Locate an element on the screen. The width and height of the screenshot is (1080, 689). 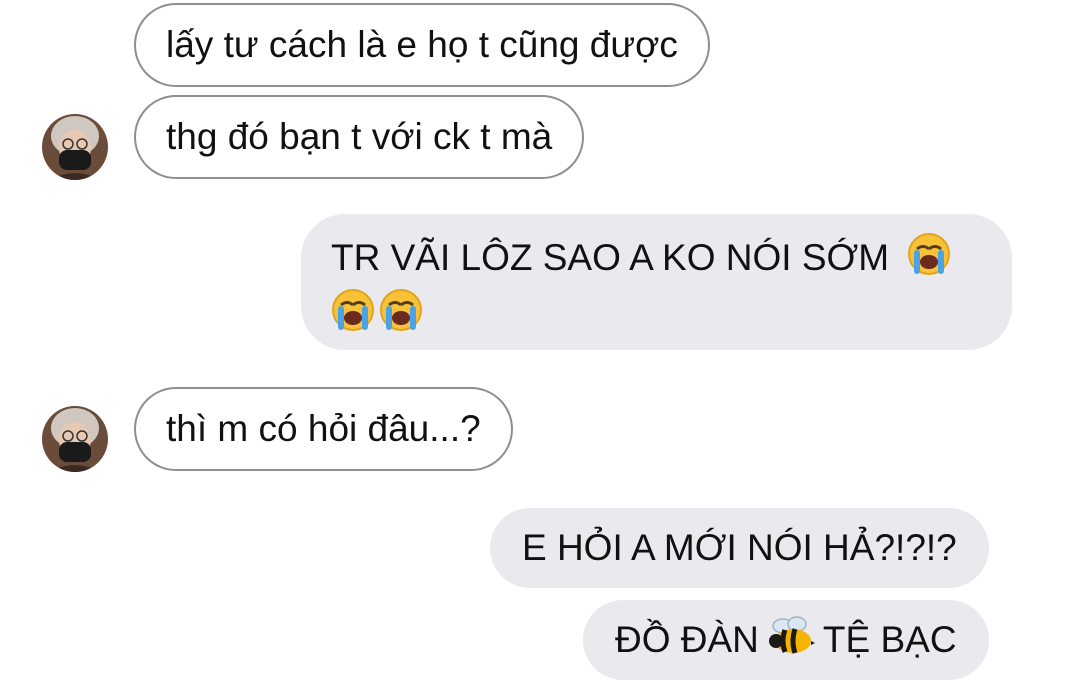
message-text: E HỎI A MỚI NÓI HẢ?!?!? is located at coordinates (739, 547).